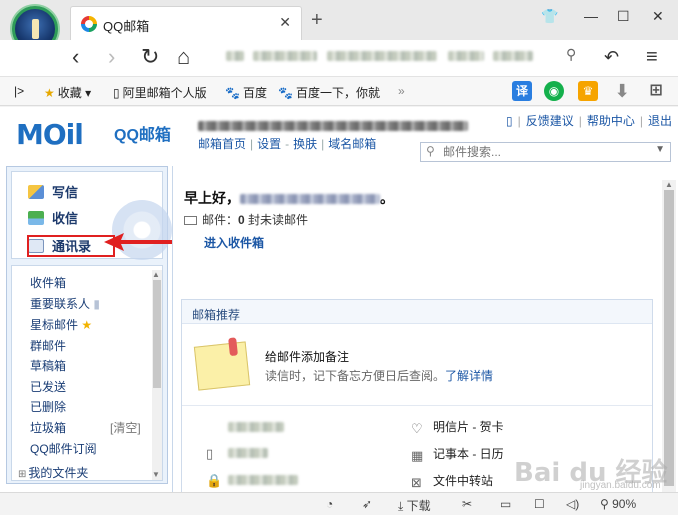  What do you see at coordinates (269, 144) in the screenshot?
I see `link-settings: 设置` at bounding box center [269, 144].